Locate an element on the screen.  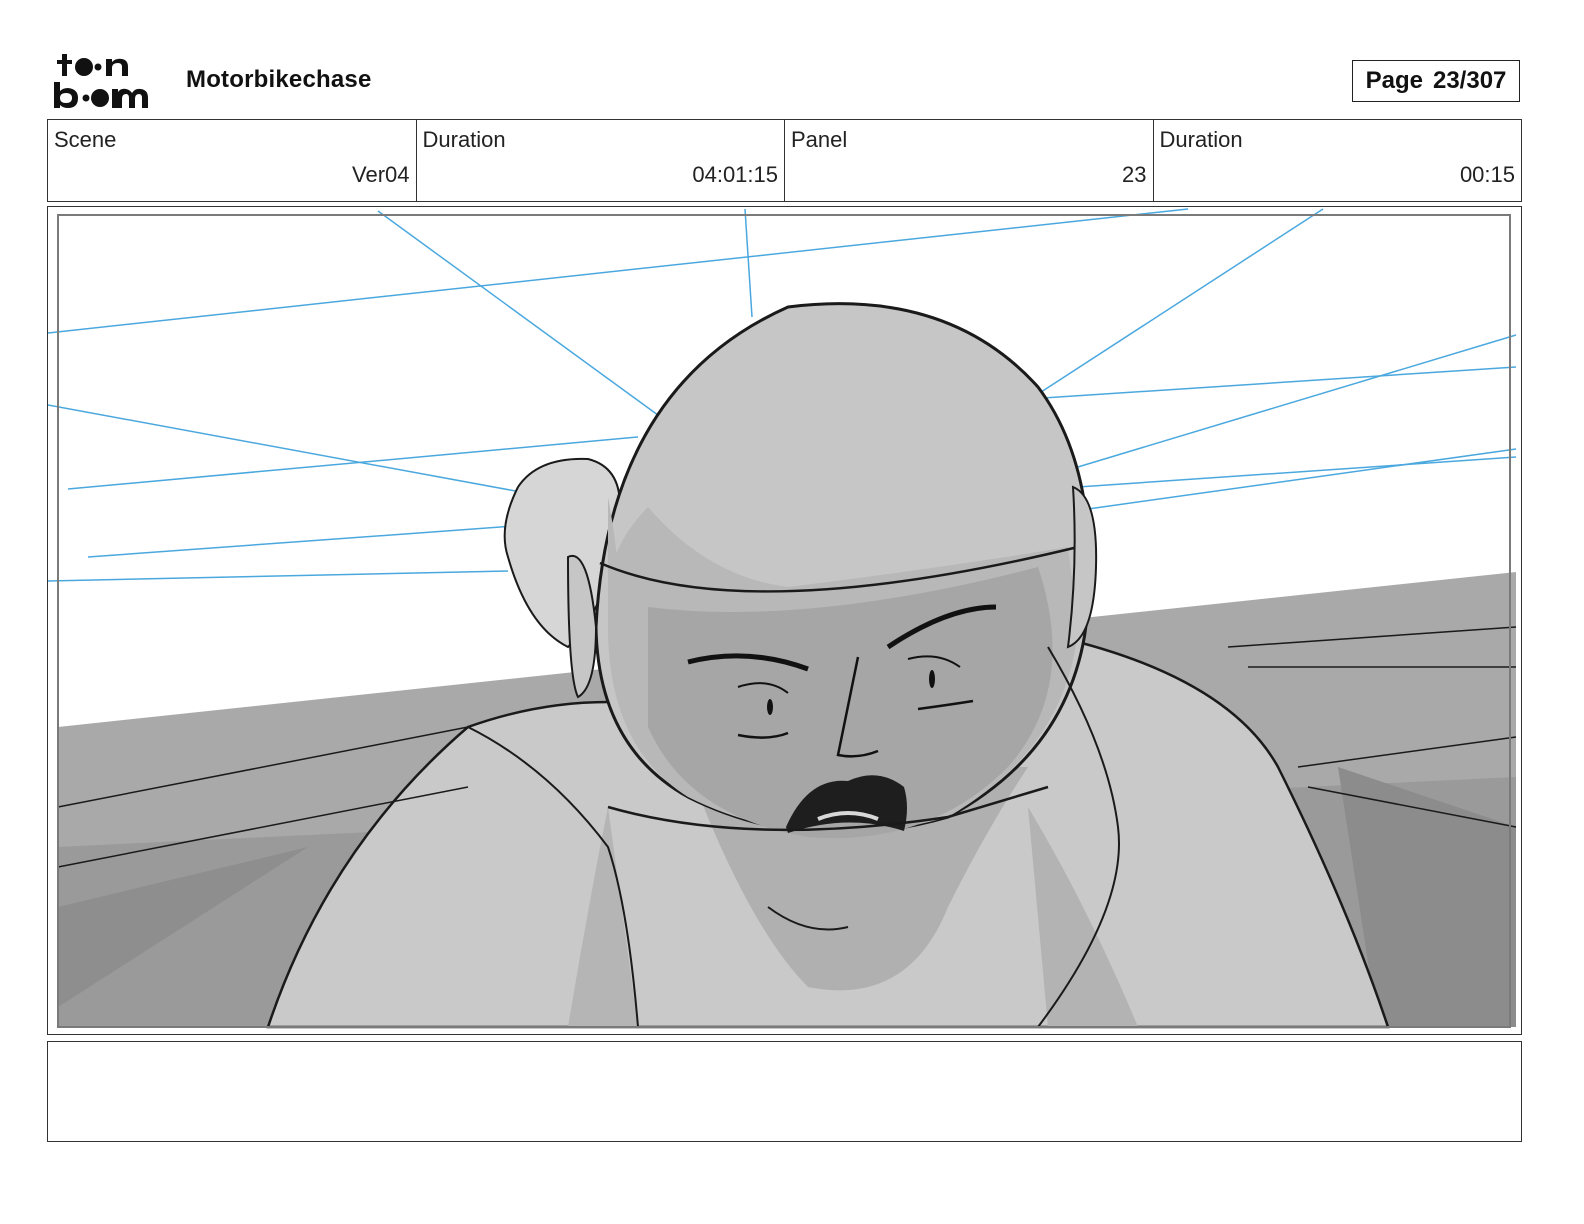
scene-duration-cell: Duration 04:01:15 is located at coordinates (601, 160).